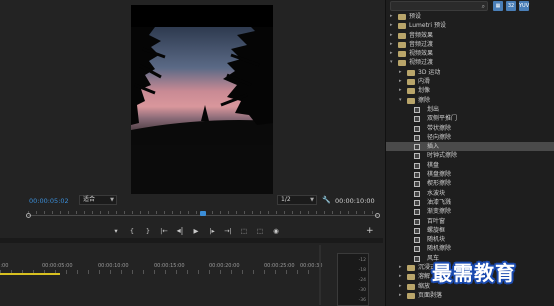  Describe the element at coordinates (524, 6) in the screenshot. I see `yuv-effects-icon: YUV` at that location.